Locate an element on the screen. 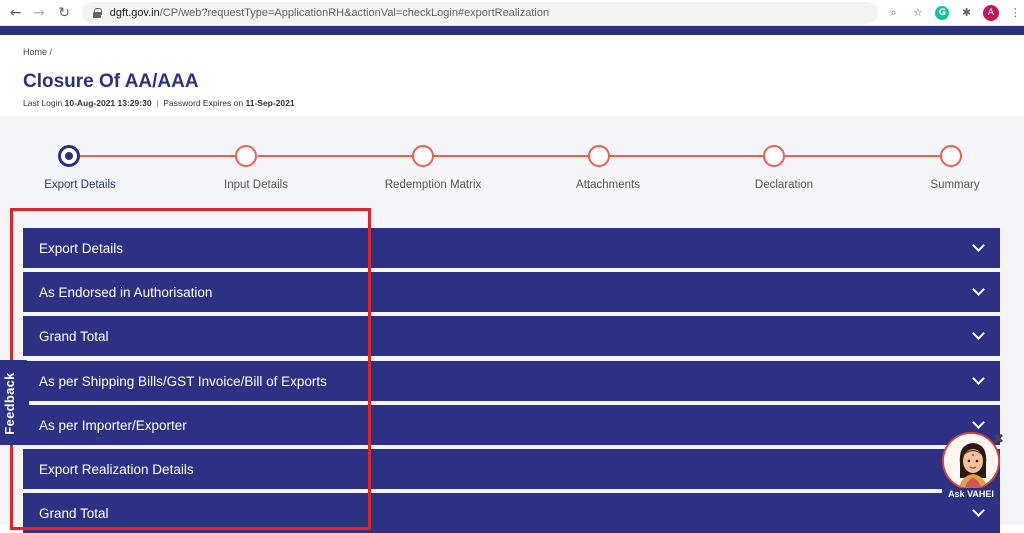 The image size is (1024, 533). active-dot-icon is located at coordinates (69, 156).